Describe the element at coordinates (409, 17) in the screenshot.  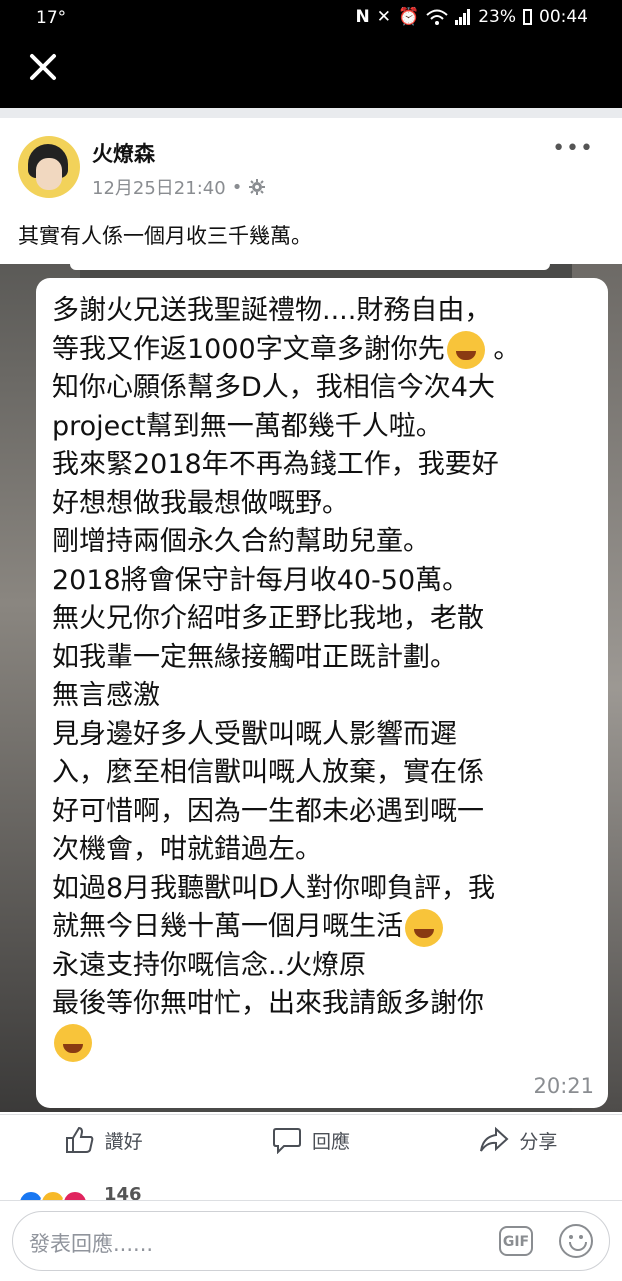
I see `alarm-icon: ⏰` at that location.